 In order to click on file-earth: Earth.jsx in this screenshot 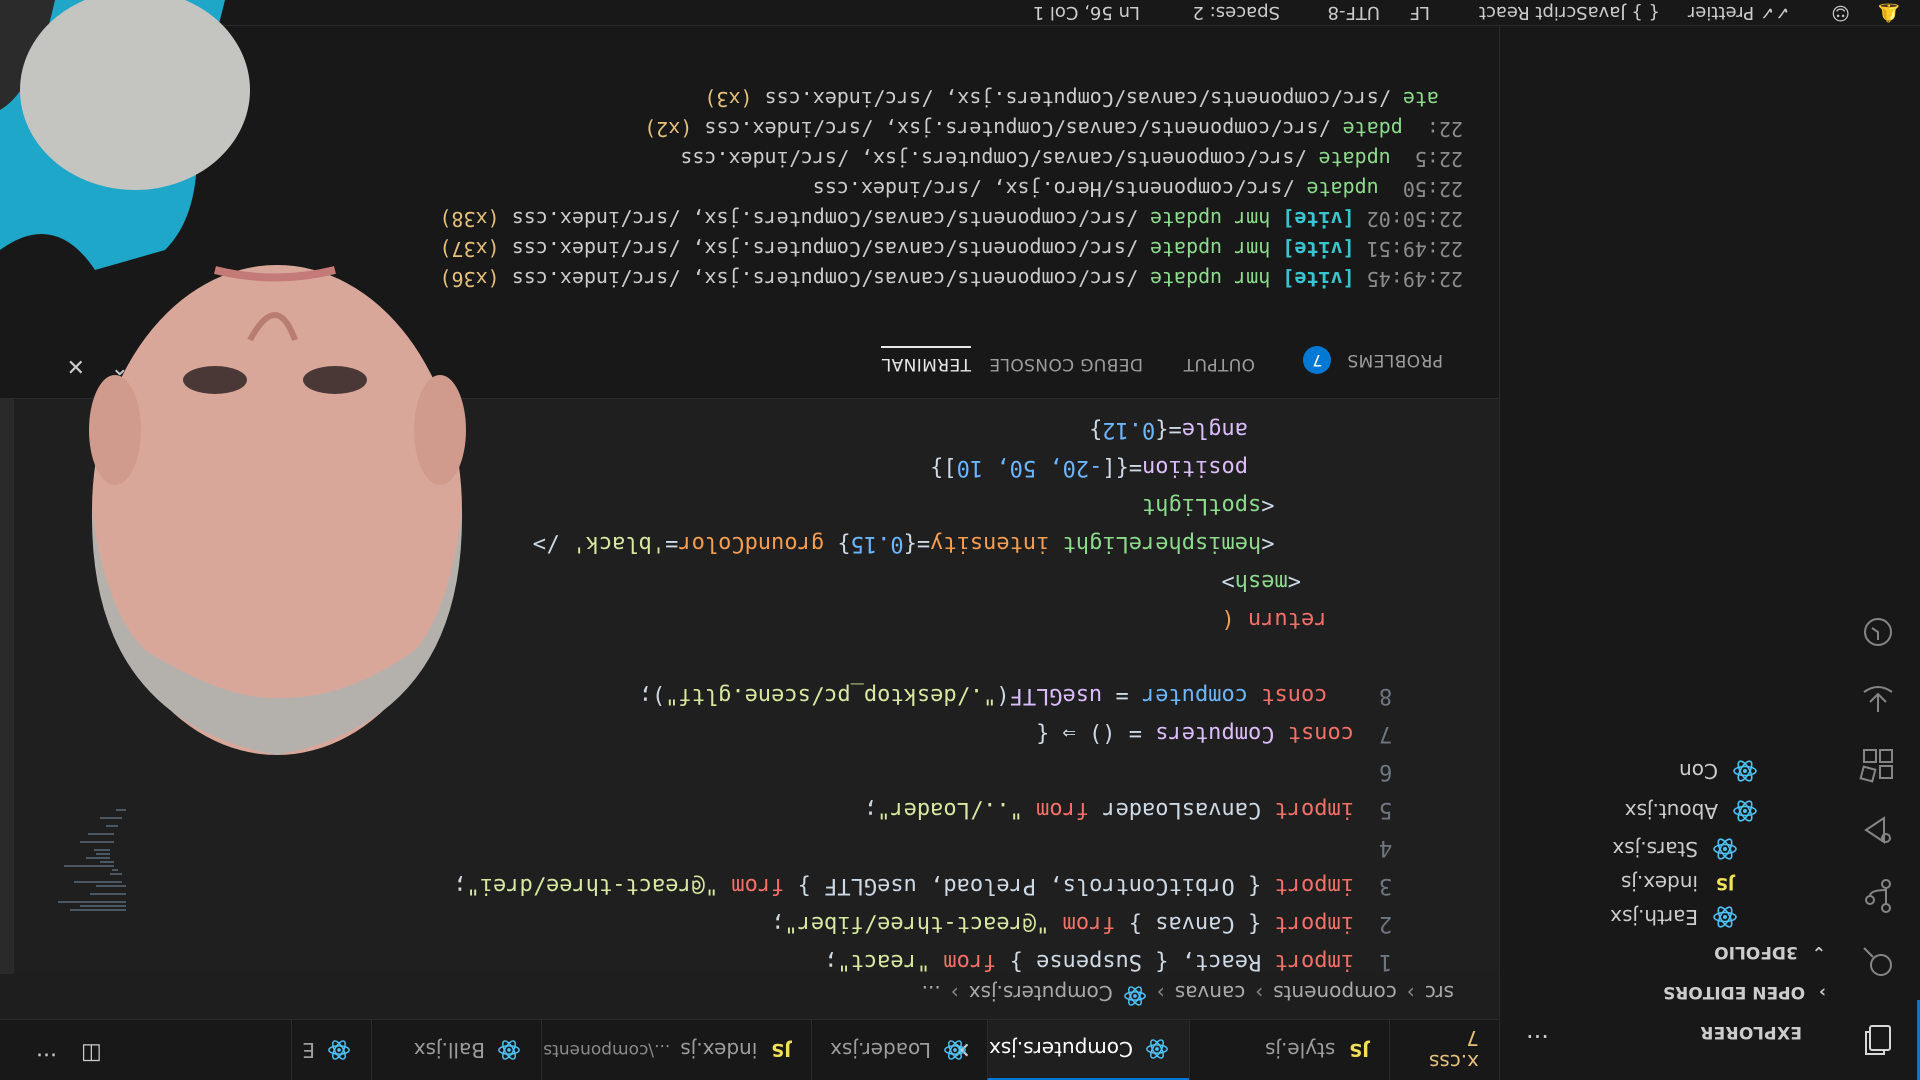, I will do `click(1675, 917)`.